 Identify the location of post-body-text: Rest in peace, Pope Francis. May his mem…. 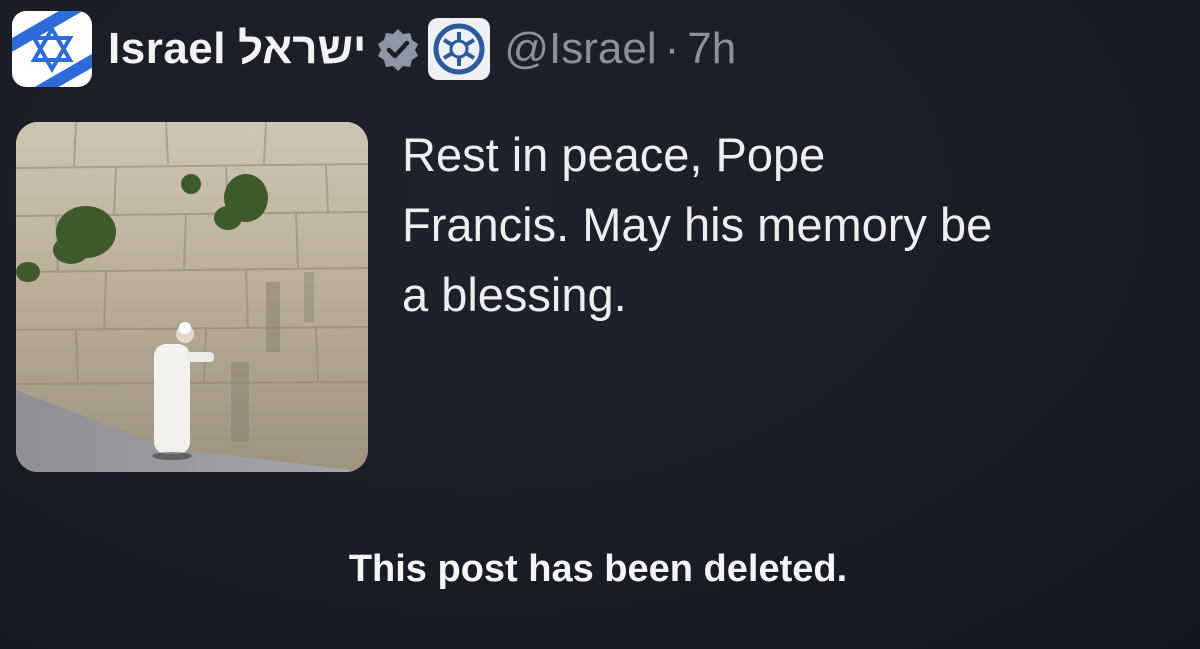
(697, 224).